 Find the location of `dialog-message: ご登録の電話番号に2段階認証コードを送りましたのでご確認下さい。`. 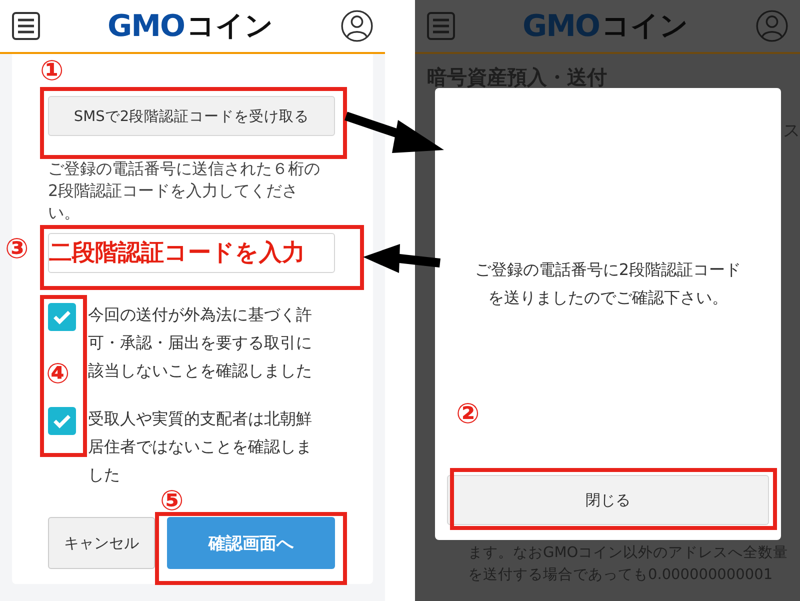

dialog-message: ご登録の電話番号に2段階認証コードを送りましたのでご確認下さい。 is located at coordinates (608, 284).